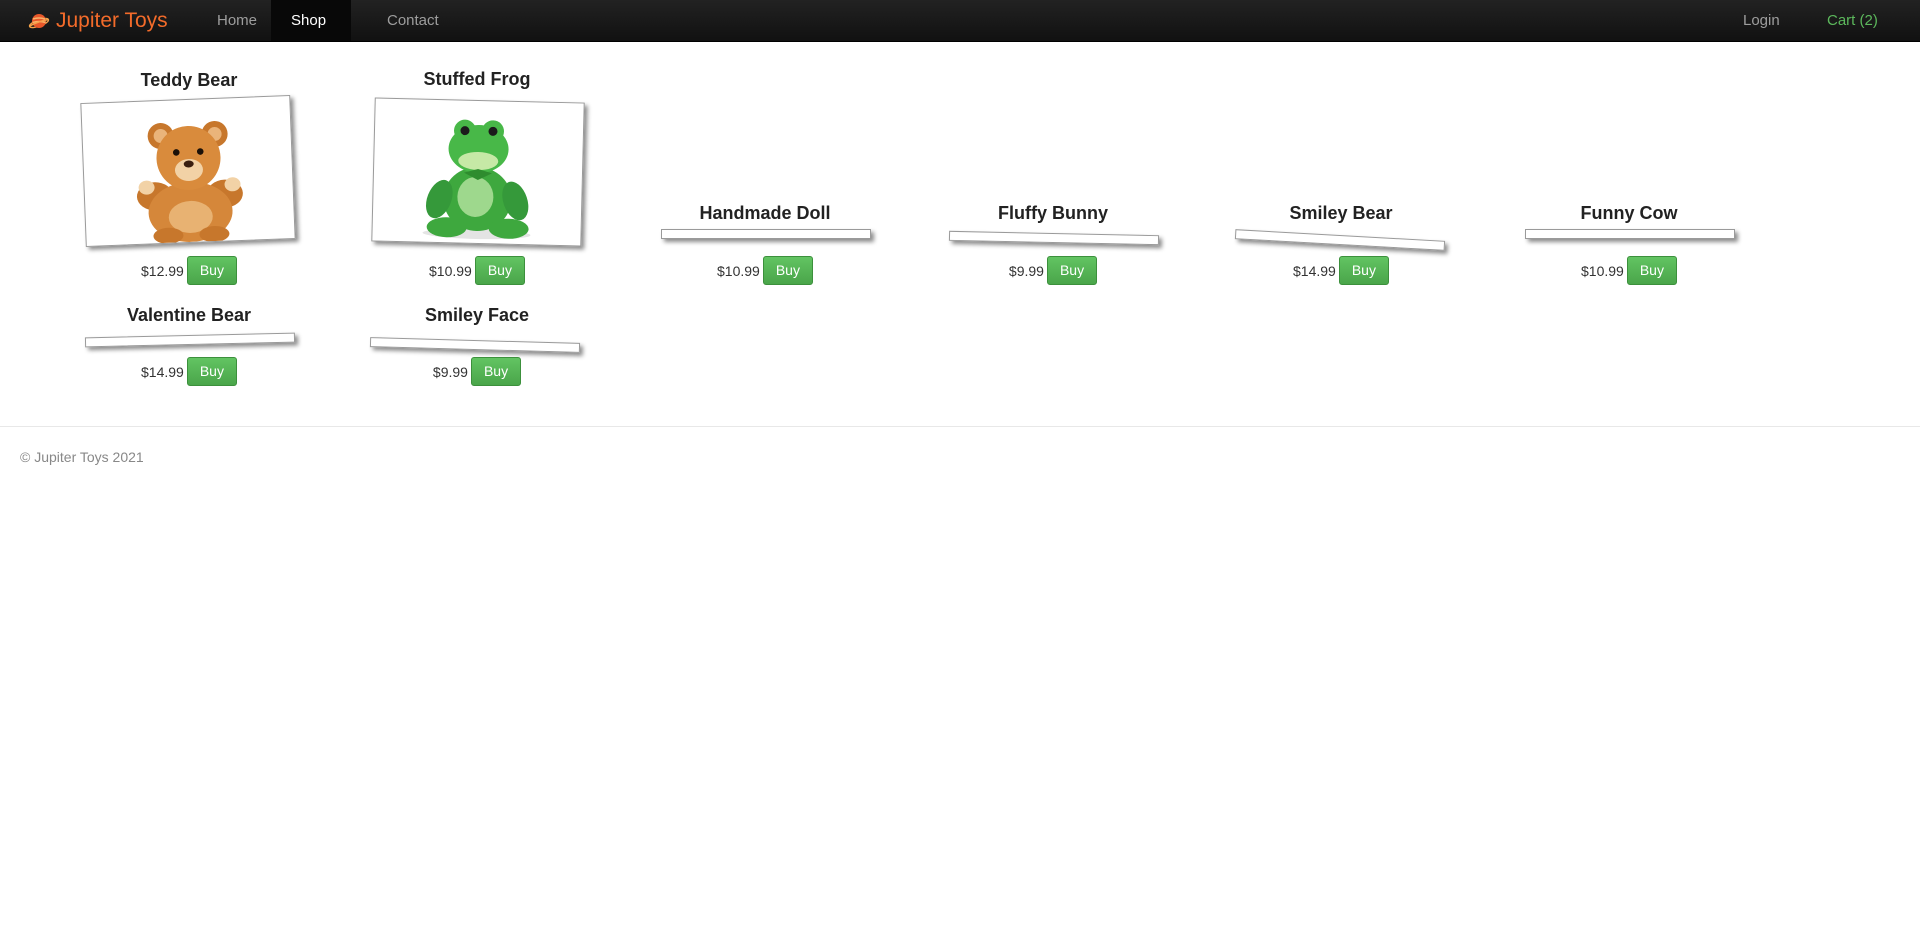 Image resolution: width=1920 pixels, height=925 pixels. Describe the element at coordinates (413, 20) in the screenshot. I see `nav-contact: Contact` at that location.